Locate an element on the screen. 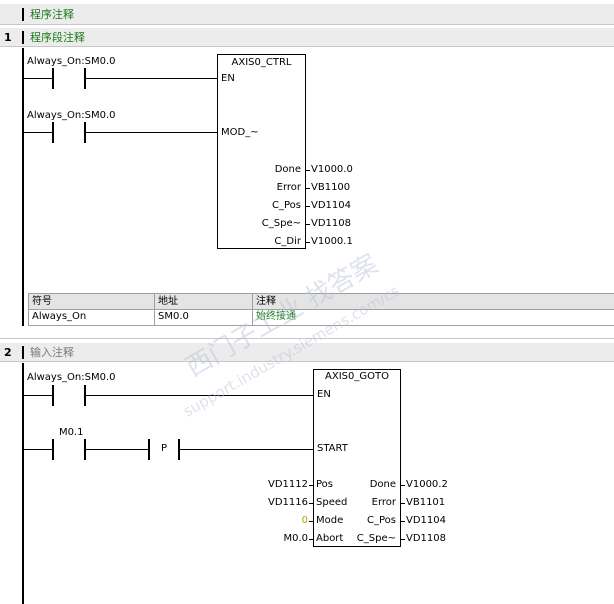 The image size is (614, 604). axis0-ctrl-out-pin: C_Dir is located at coordinates (287, 241).